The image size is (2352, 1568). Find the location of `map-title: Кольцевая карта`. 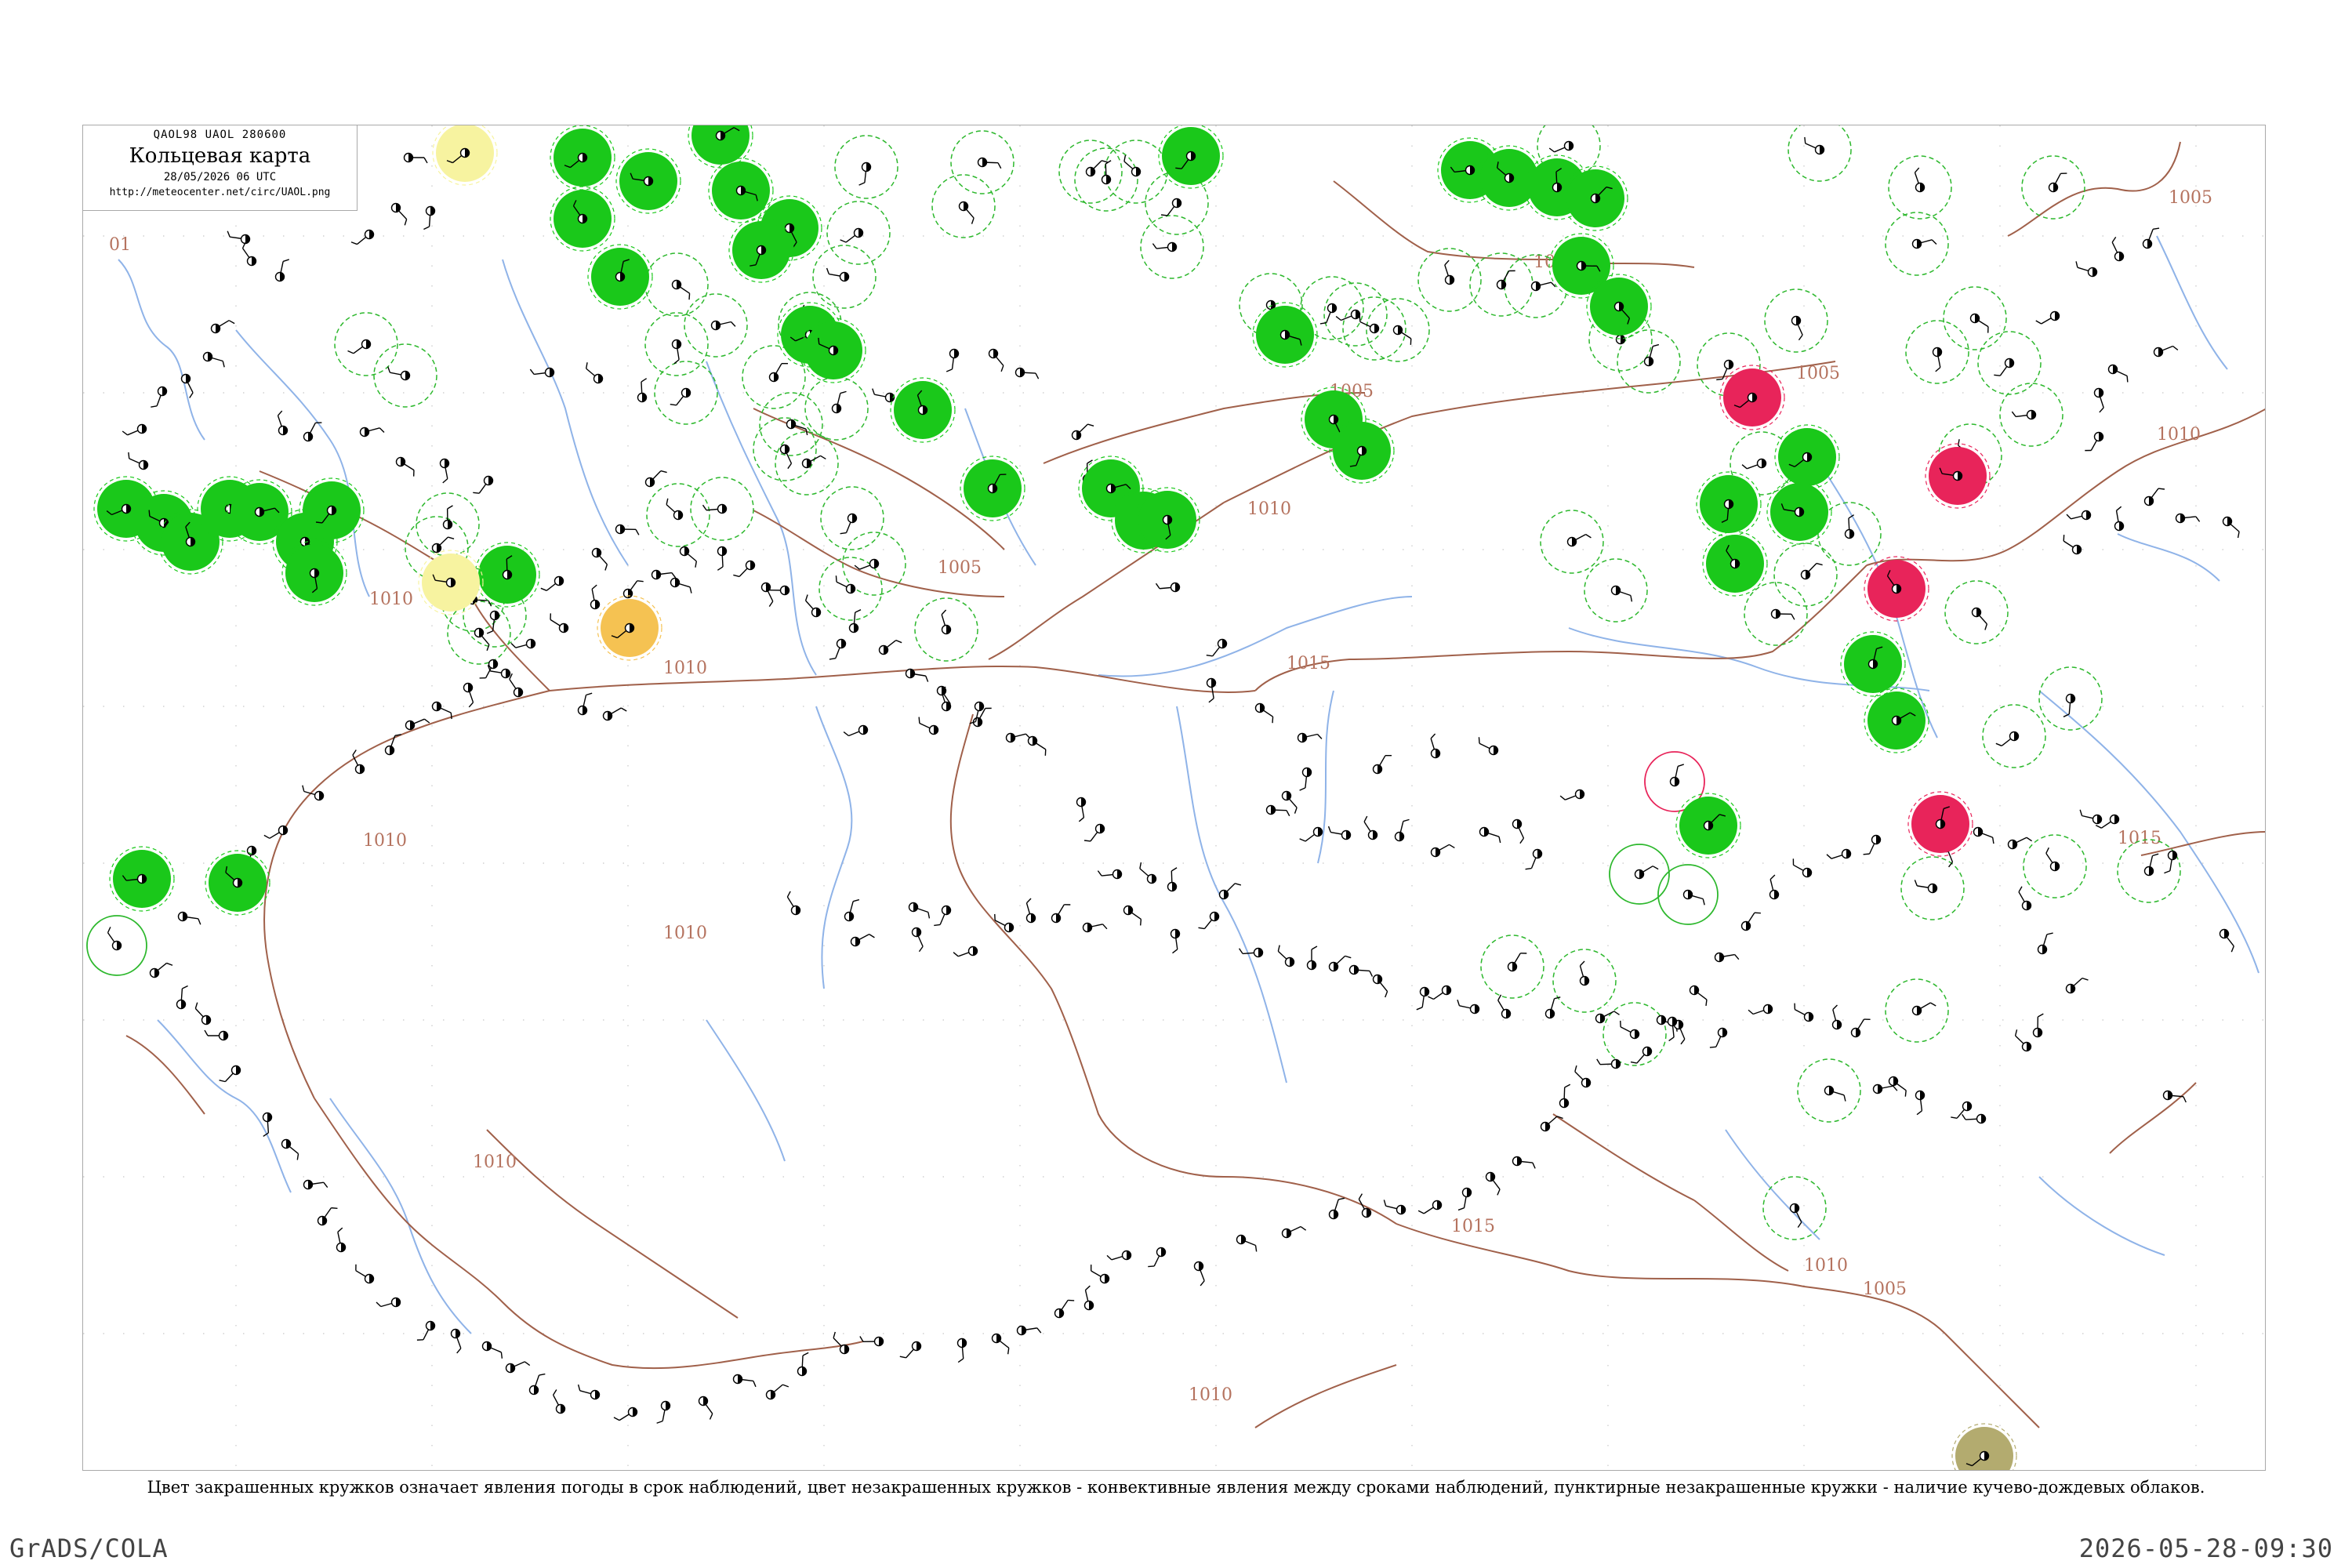

map-title: Кольцевая карта is located at coordinates (220, 156).